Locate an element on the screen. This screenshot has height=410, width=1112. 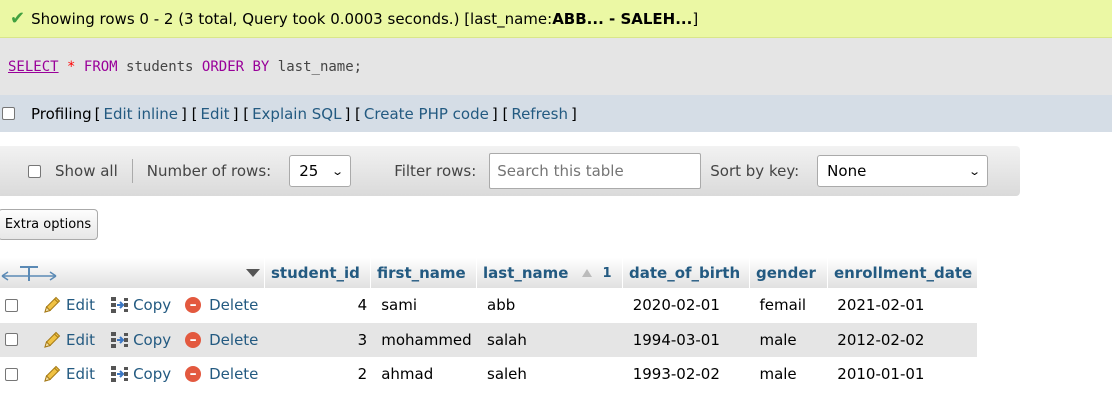
sql-from: FROM is located at coordinates (100, 66).